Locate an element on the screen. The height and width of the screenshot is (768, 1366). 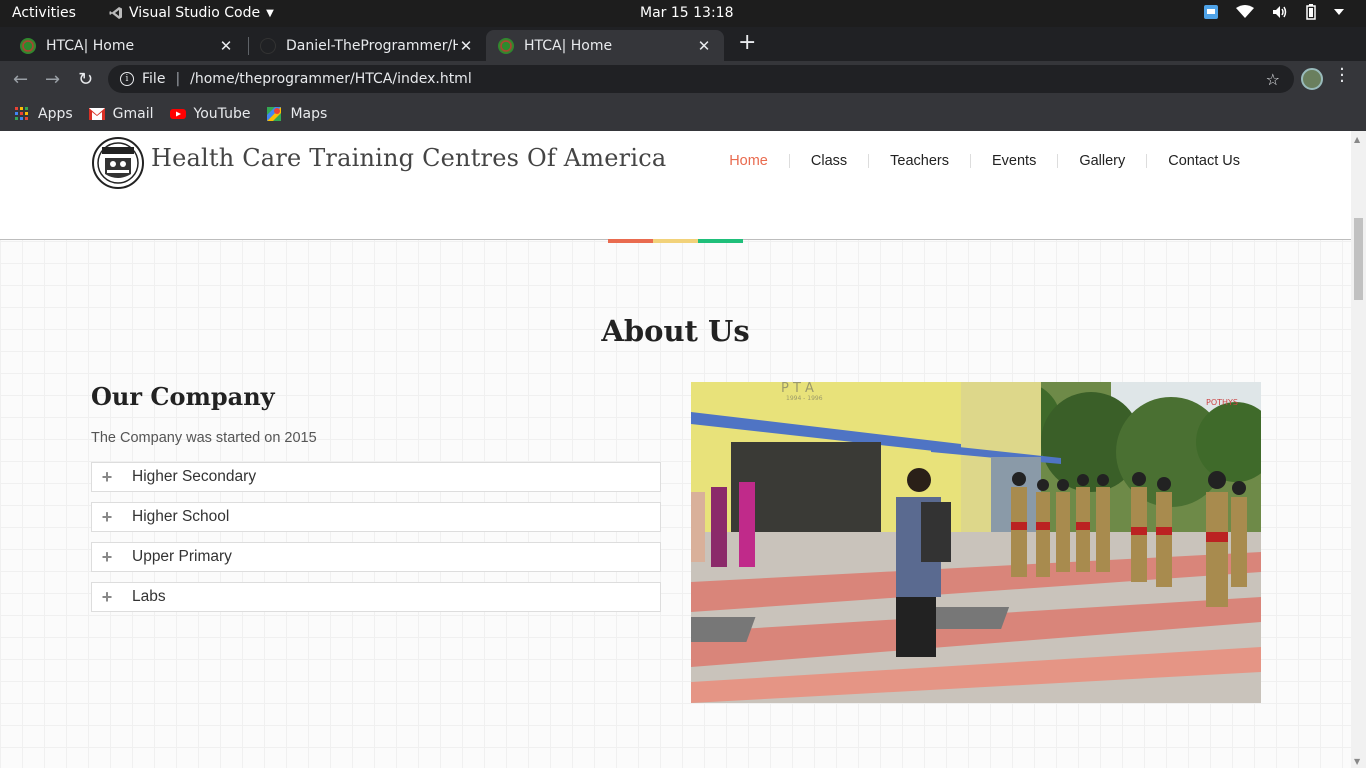
accent-bar-yellow is located at coordinates (675, 241).